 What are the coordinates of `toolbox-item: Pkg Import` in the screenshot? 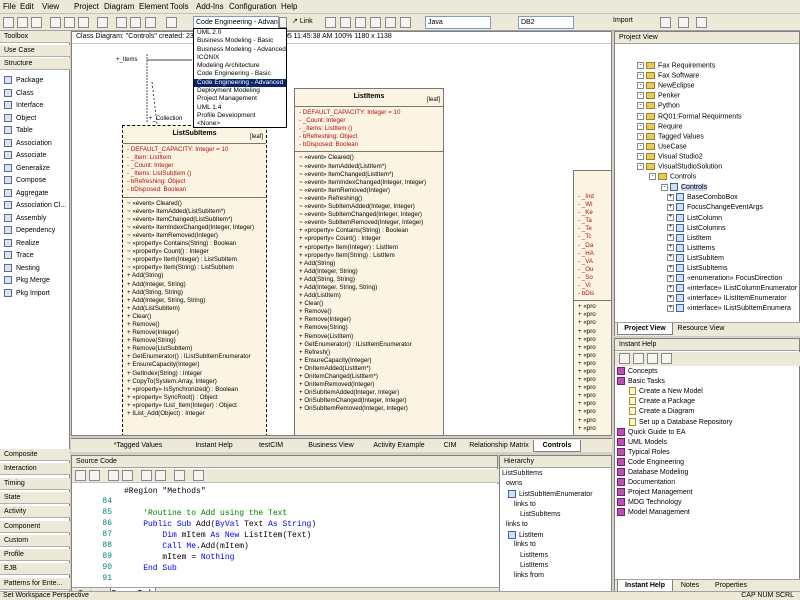 It's located at (36, 294).